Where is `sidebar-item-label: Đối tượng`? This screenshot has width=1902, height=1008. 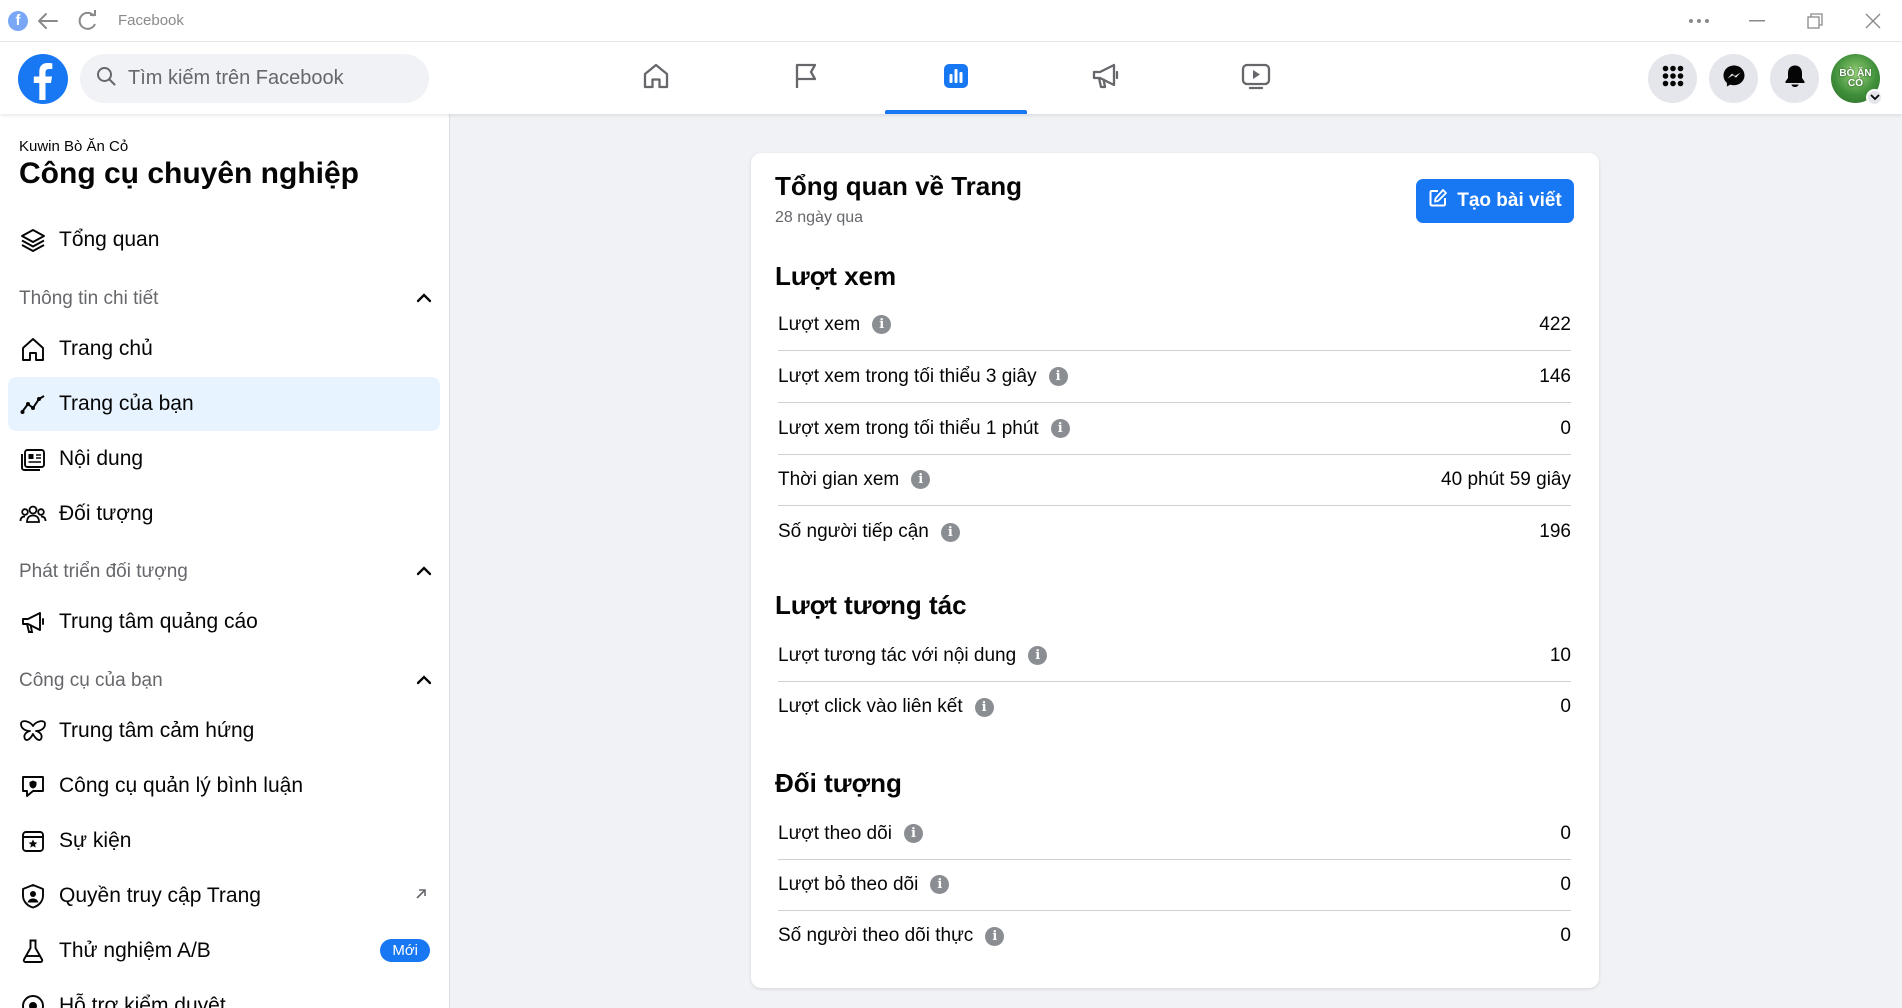 sidebar-item-label: Đối tượng is located at coordinates (106, 513).